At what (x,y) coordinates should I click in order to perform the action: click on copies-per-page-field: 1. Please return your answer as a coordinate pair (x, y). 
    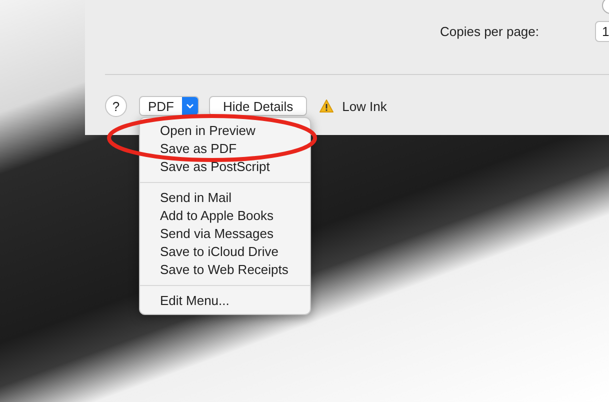
    Looking at the image, I should click on (602, 31).